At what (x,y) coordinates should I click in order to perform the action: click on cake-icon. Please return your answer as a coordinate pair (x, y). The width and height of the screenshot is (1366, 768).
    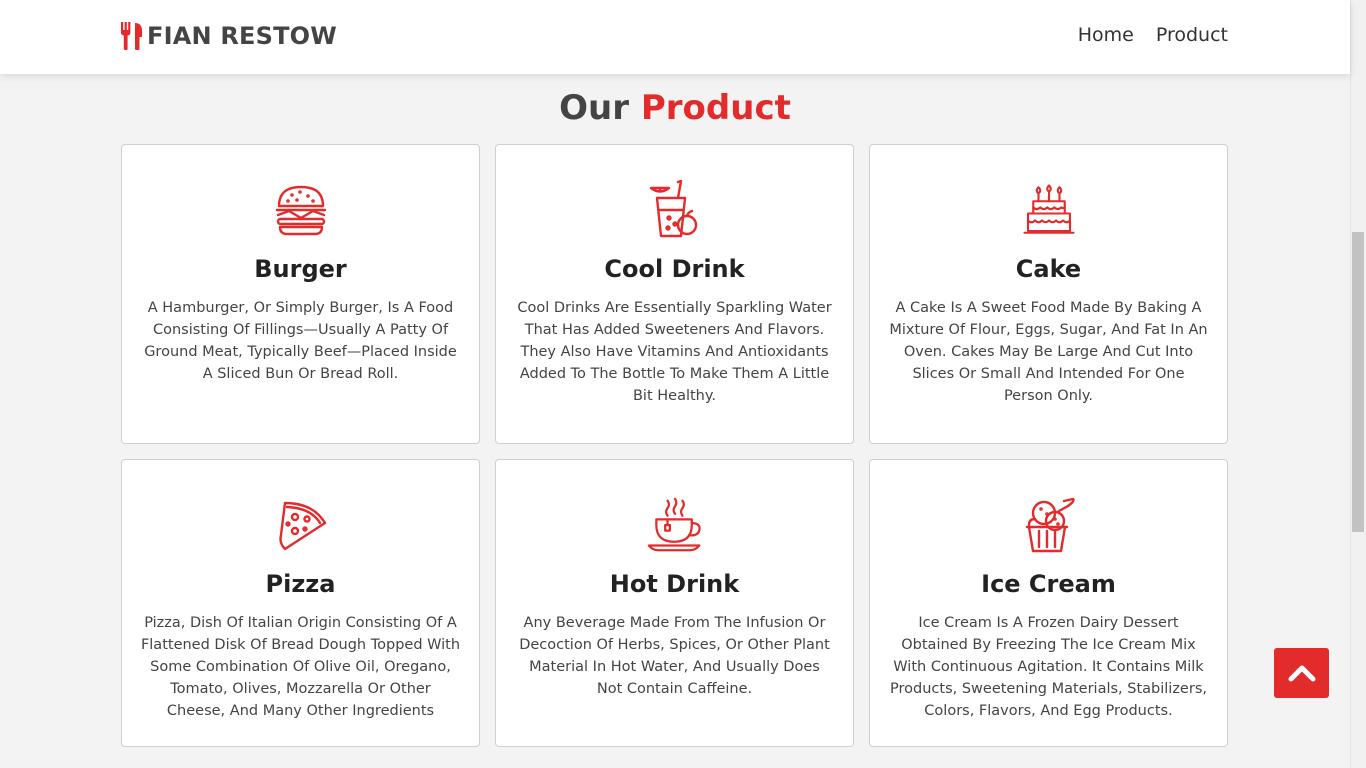
    Looking at the image, I should click on (1049, 210).